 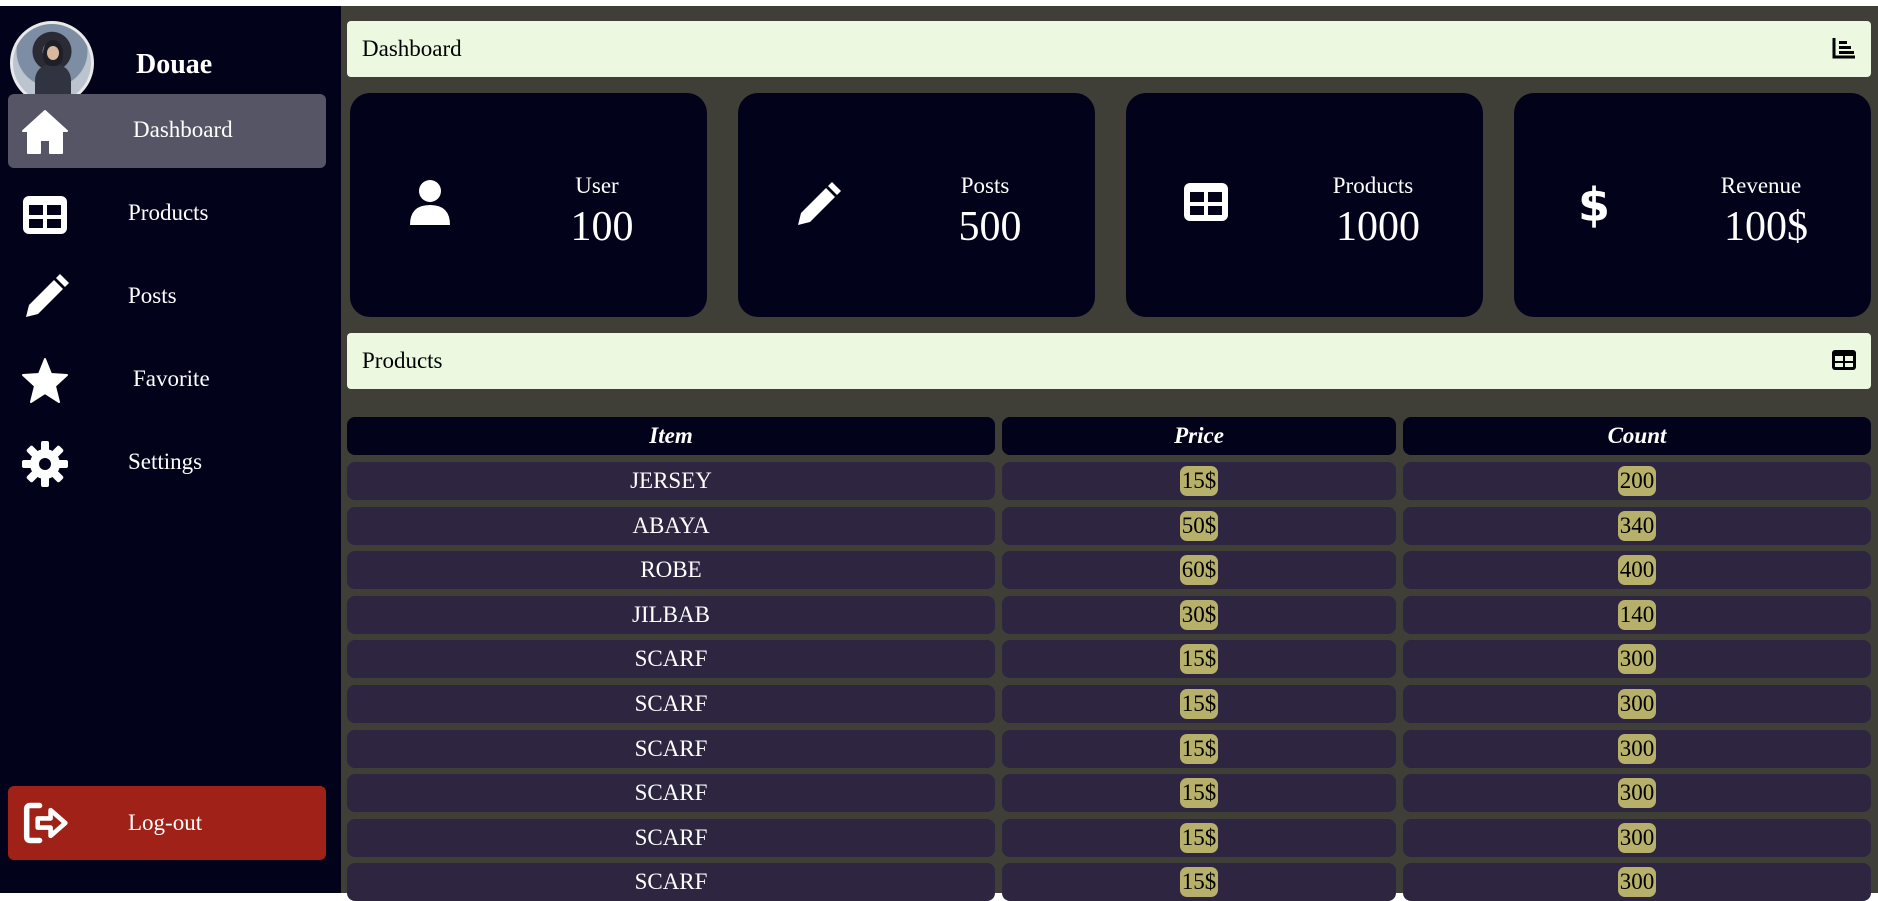 I want to click on stat-label: Products, so click(x=1373, y=185).